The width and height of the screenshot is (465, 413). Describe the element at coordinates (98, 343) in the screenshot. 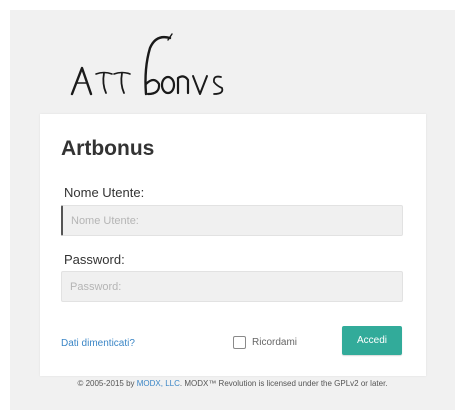

I see `forgot-login-link: Dati dimenticati?` at that location.